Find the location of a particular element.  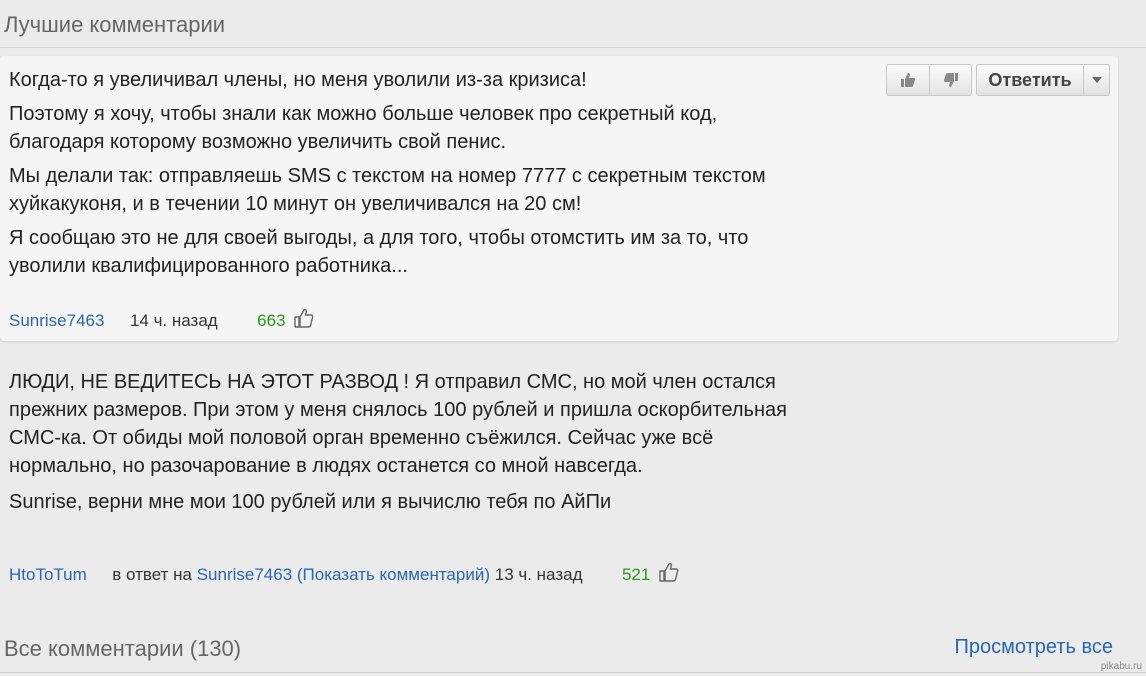

reply-button: Ответить is located at coordinates (1030, 80).